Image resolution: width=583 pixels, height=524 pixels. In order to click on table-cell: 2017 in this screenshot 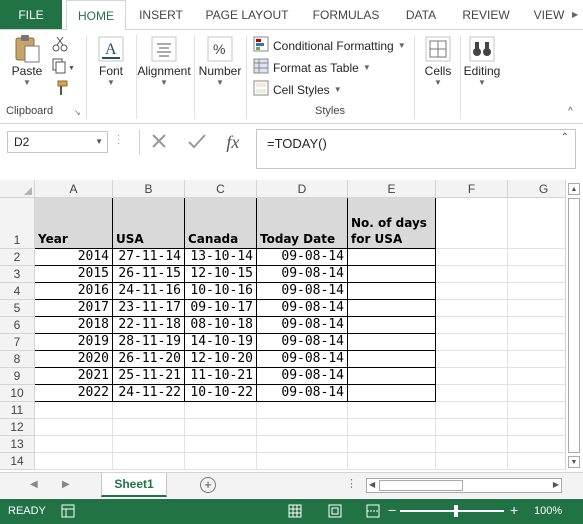, I will do `click(74, 308)`.